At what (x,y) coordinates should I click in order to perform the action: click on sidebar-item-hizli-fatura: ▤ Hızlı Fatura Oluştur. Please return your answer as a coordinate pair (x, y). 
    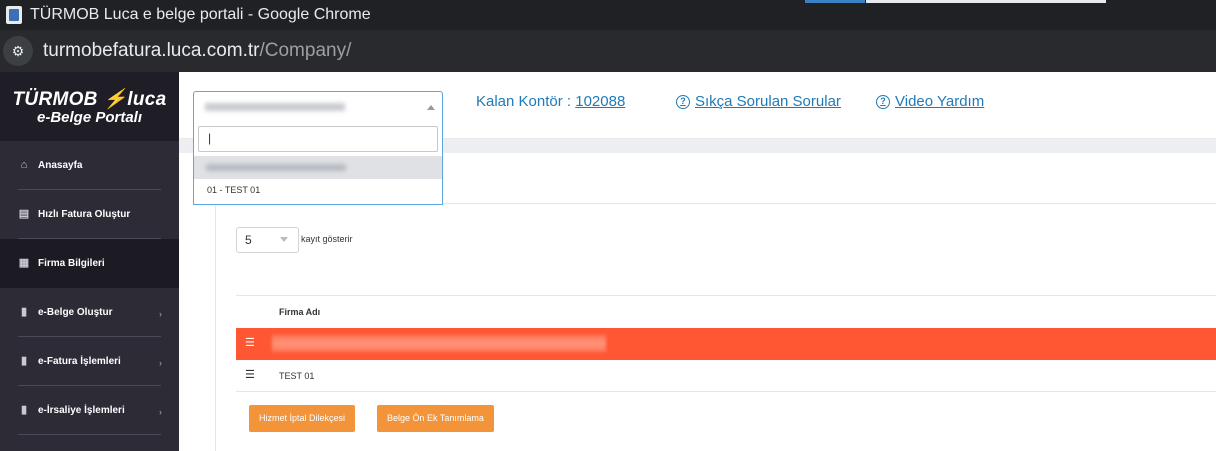
    Looking at the image, I should click on (89, 214).